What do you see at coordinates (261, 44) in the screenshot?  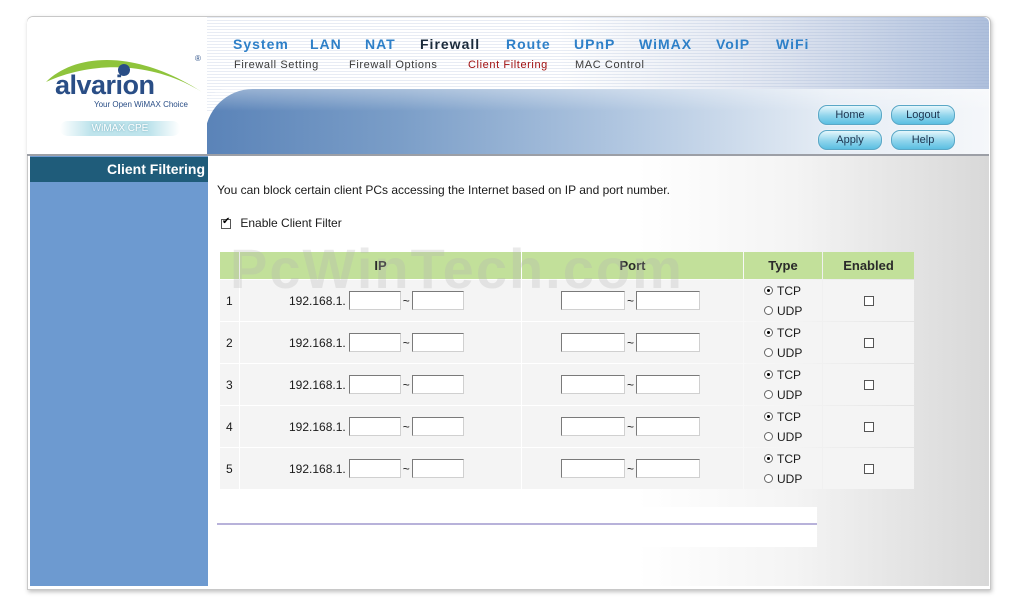 I see `nav-system: System` at bounding box center [261, 44].